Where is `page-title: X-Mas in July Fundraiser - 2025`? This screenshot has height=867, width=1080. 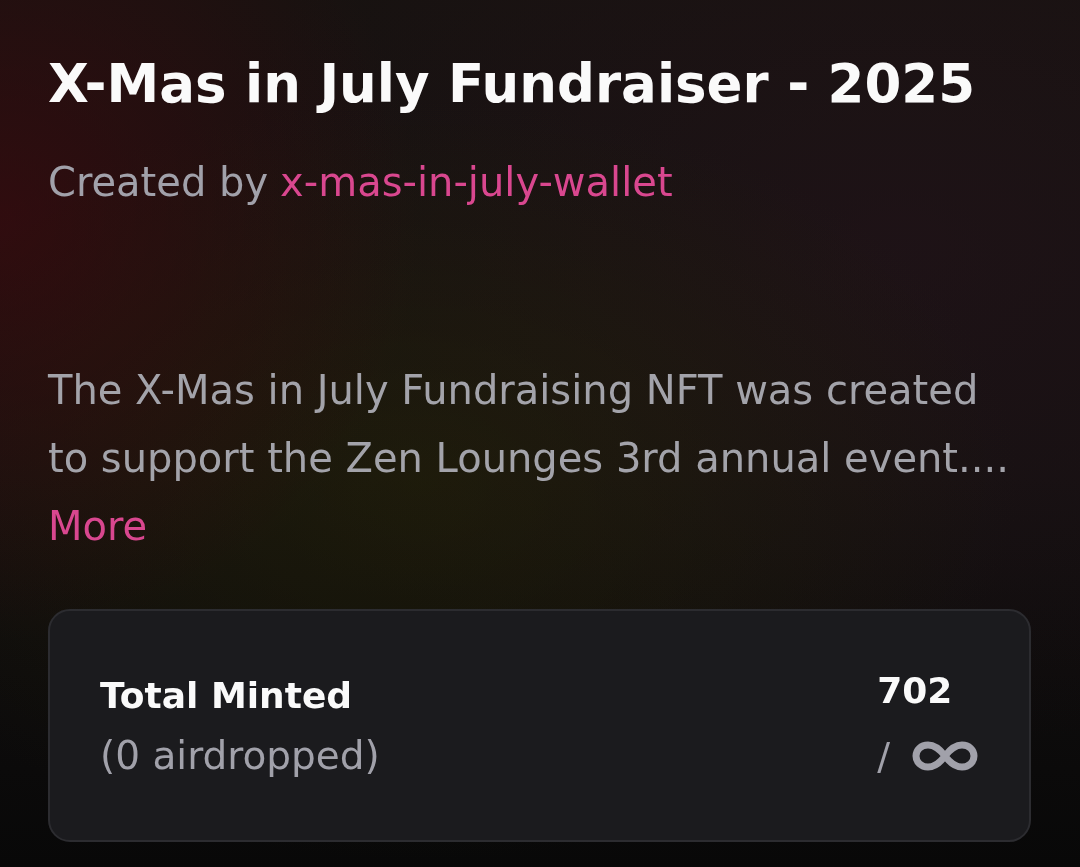
page-title: X-Mas in July Fundraiser - 2025 is located at coordinates (512, 84).